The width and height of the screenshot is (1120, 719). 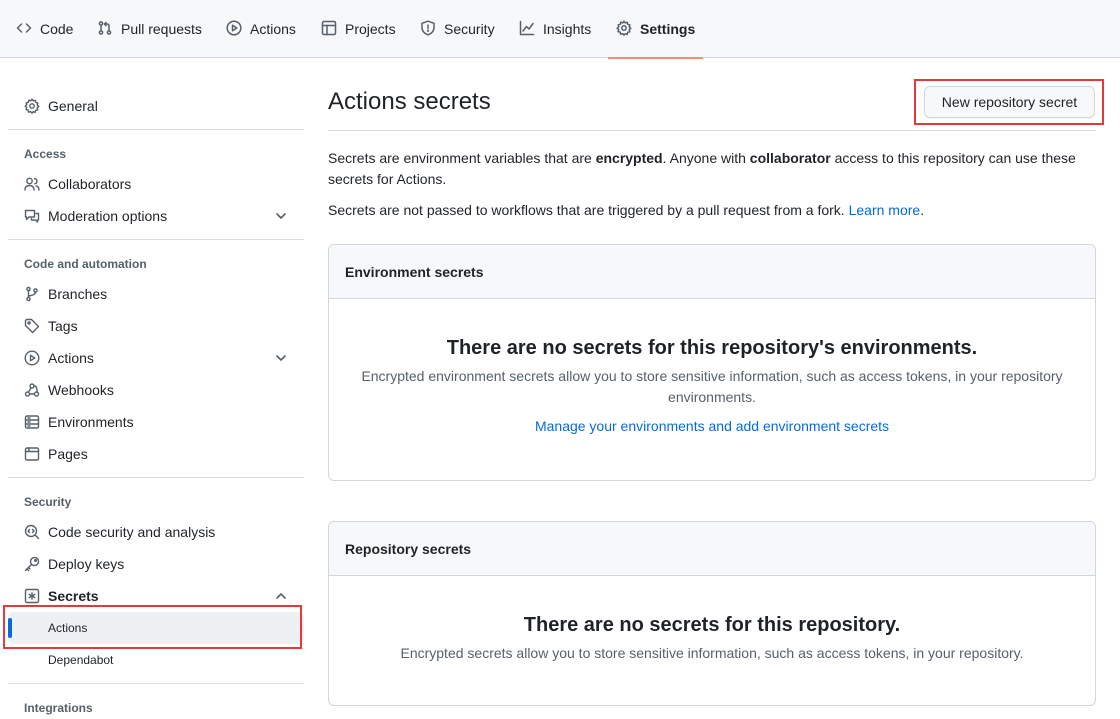 I want to click on tab-pull-requests-label: Pull requests, so click(x=161, y=29).